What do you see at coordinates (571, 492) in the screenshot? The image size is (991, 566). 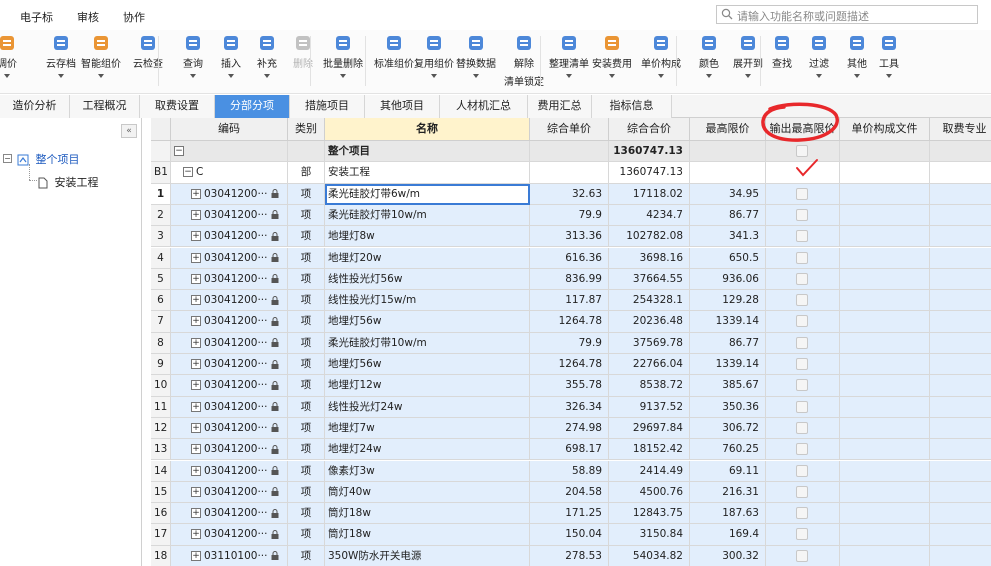 I see `table-row: 15 +03041200··· 项筒灯40w 204.58 4500.76 216.31` at bounding box center [571, 492].